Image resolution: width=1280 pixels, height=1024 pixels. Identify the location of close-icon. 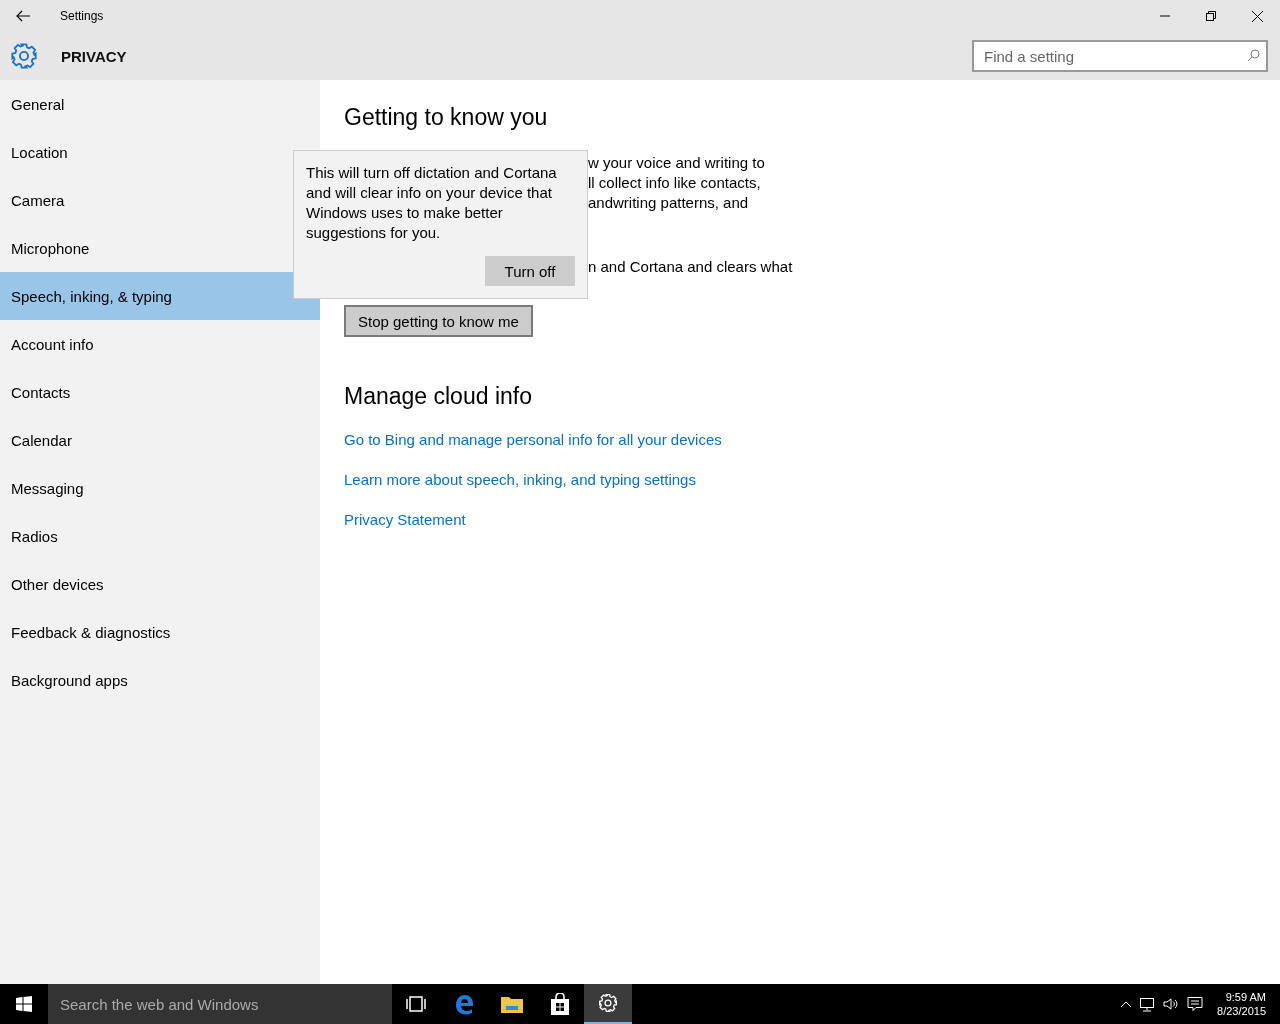
(1257, 16).